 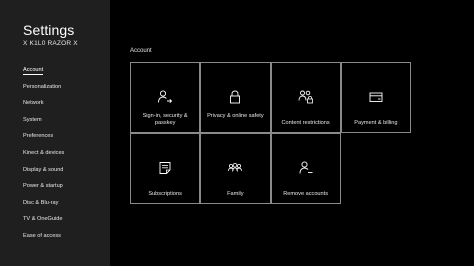 I want to click on person-remove-icon, so click(x=306, y=167).